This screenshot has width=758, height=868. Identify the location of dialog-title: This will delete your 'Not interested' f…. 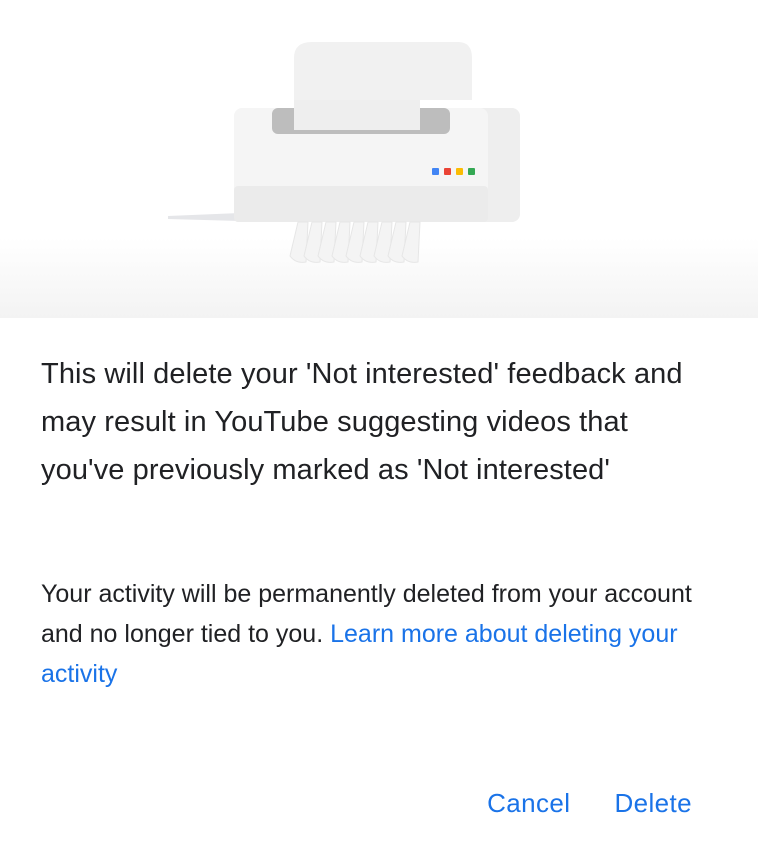
(362, 422).